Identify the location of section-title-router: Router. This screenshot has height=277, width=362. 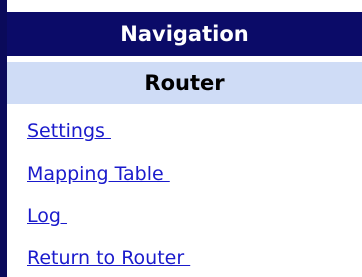
(184, 83).